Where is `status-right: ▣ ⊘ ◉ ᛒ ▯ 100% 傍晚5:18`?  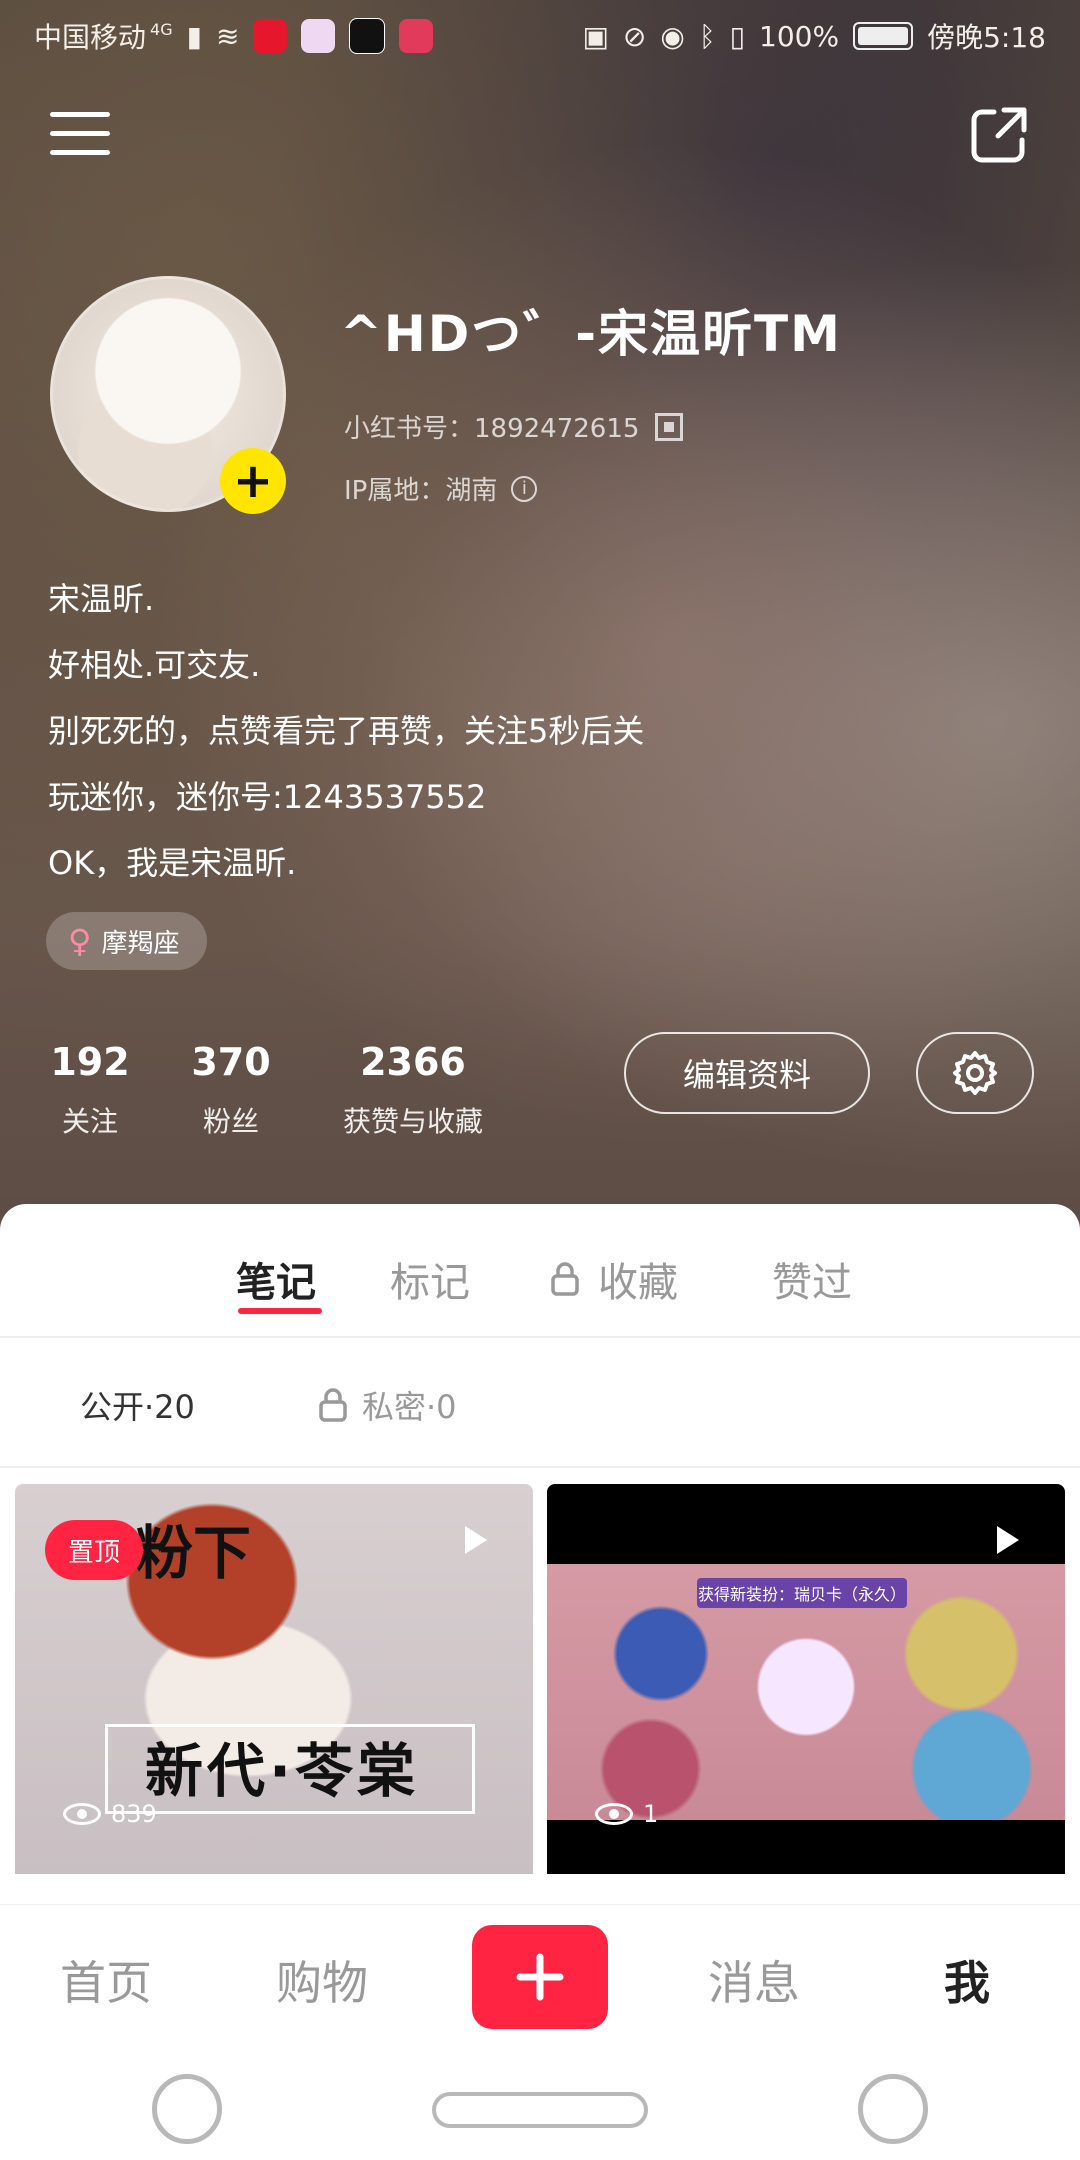
status-right: ▣ ⊘ ◉ ᛒ ▯ 100% 傍晚5:18 is located at coordinates (814, 36).